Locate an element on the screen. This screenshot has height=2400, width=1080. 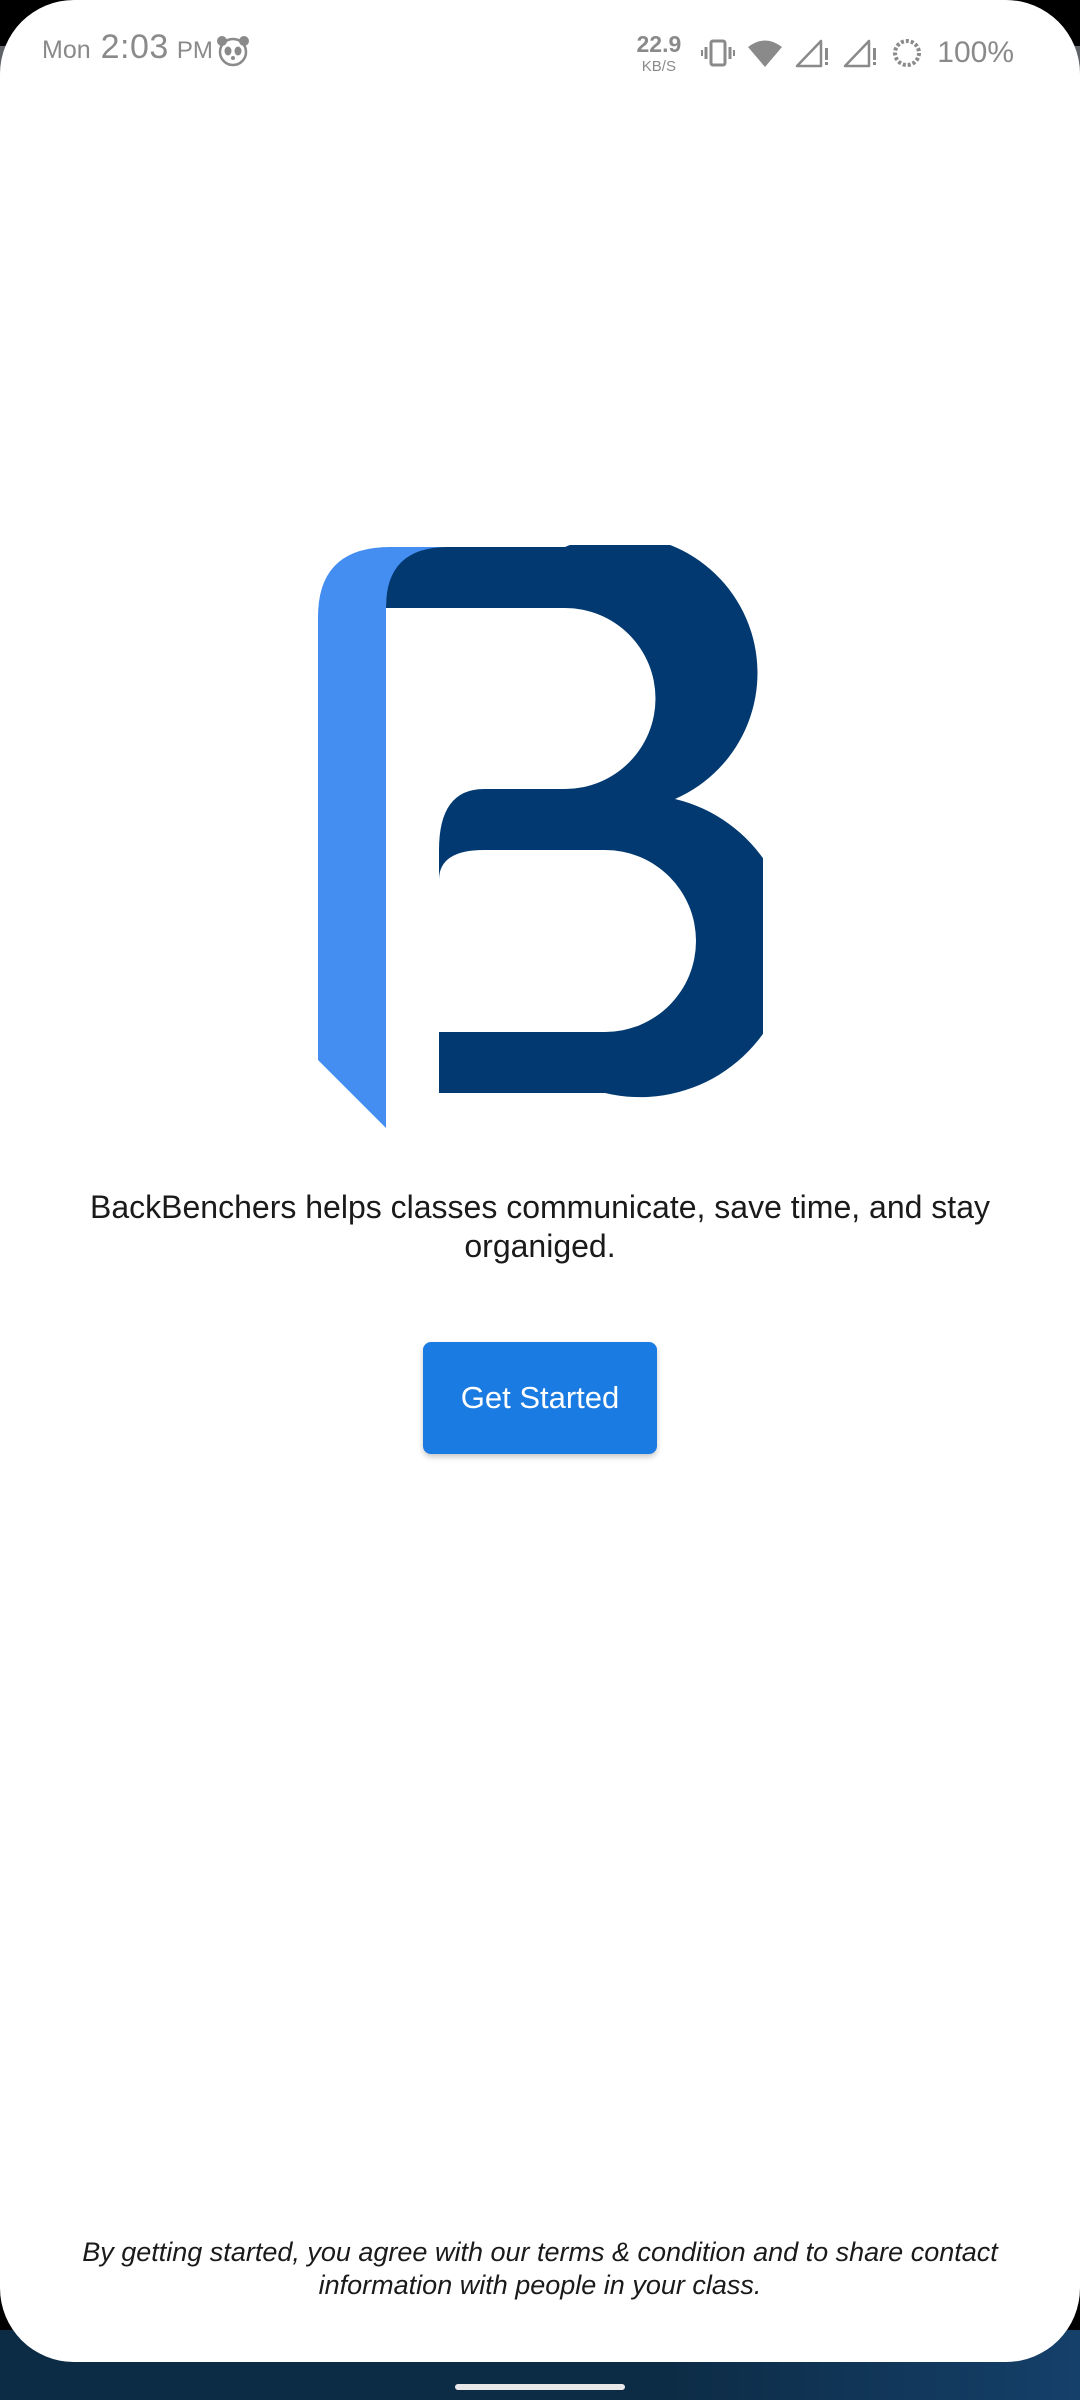
backbenchers-logo is located at coordinates (540, 836).